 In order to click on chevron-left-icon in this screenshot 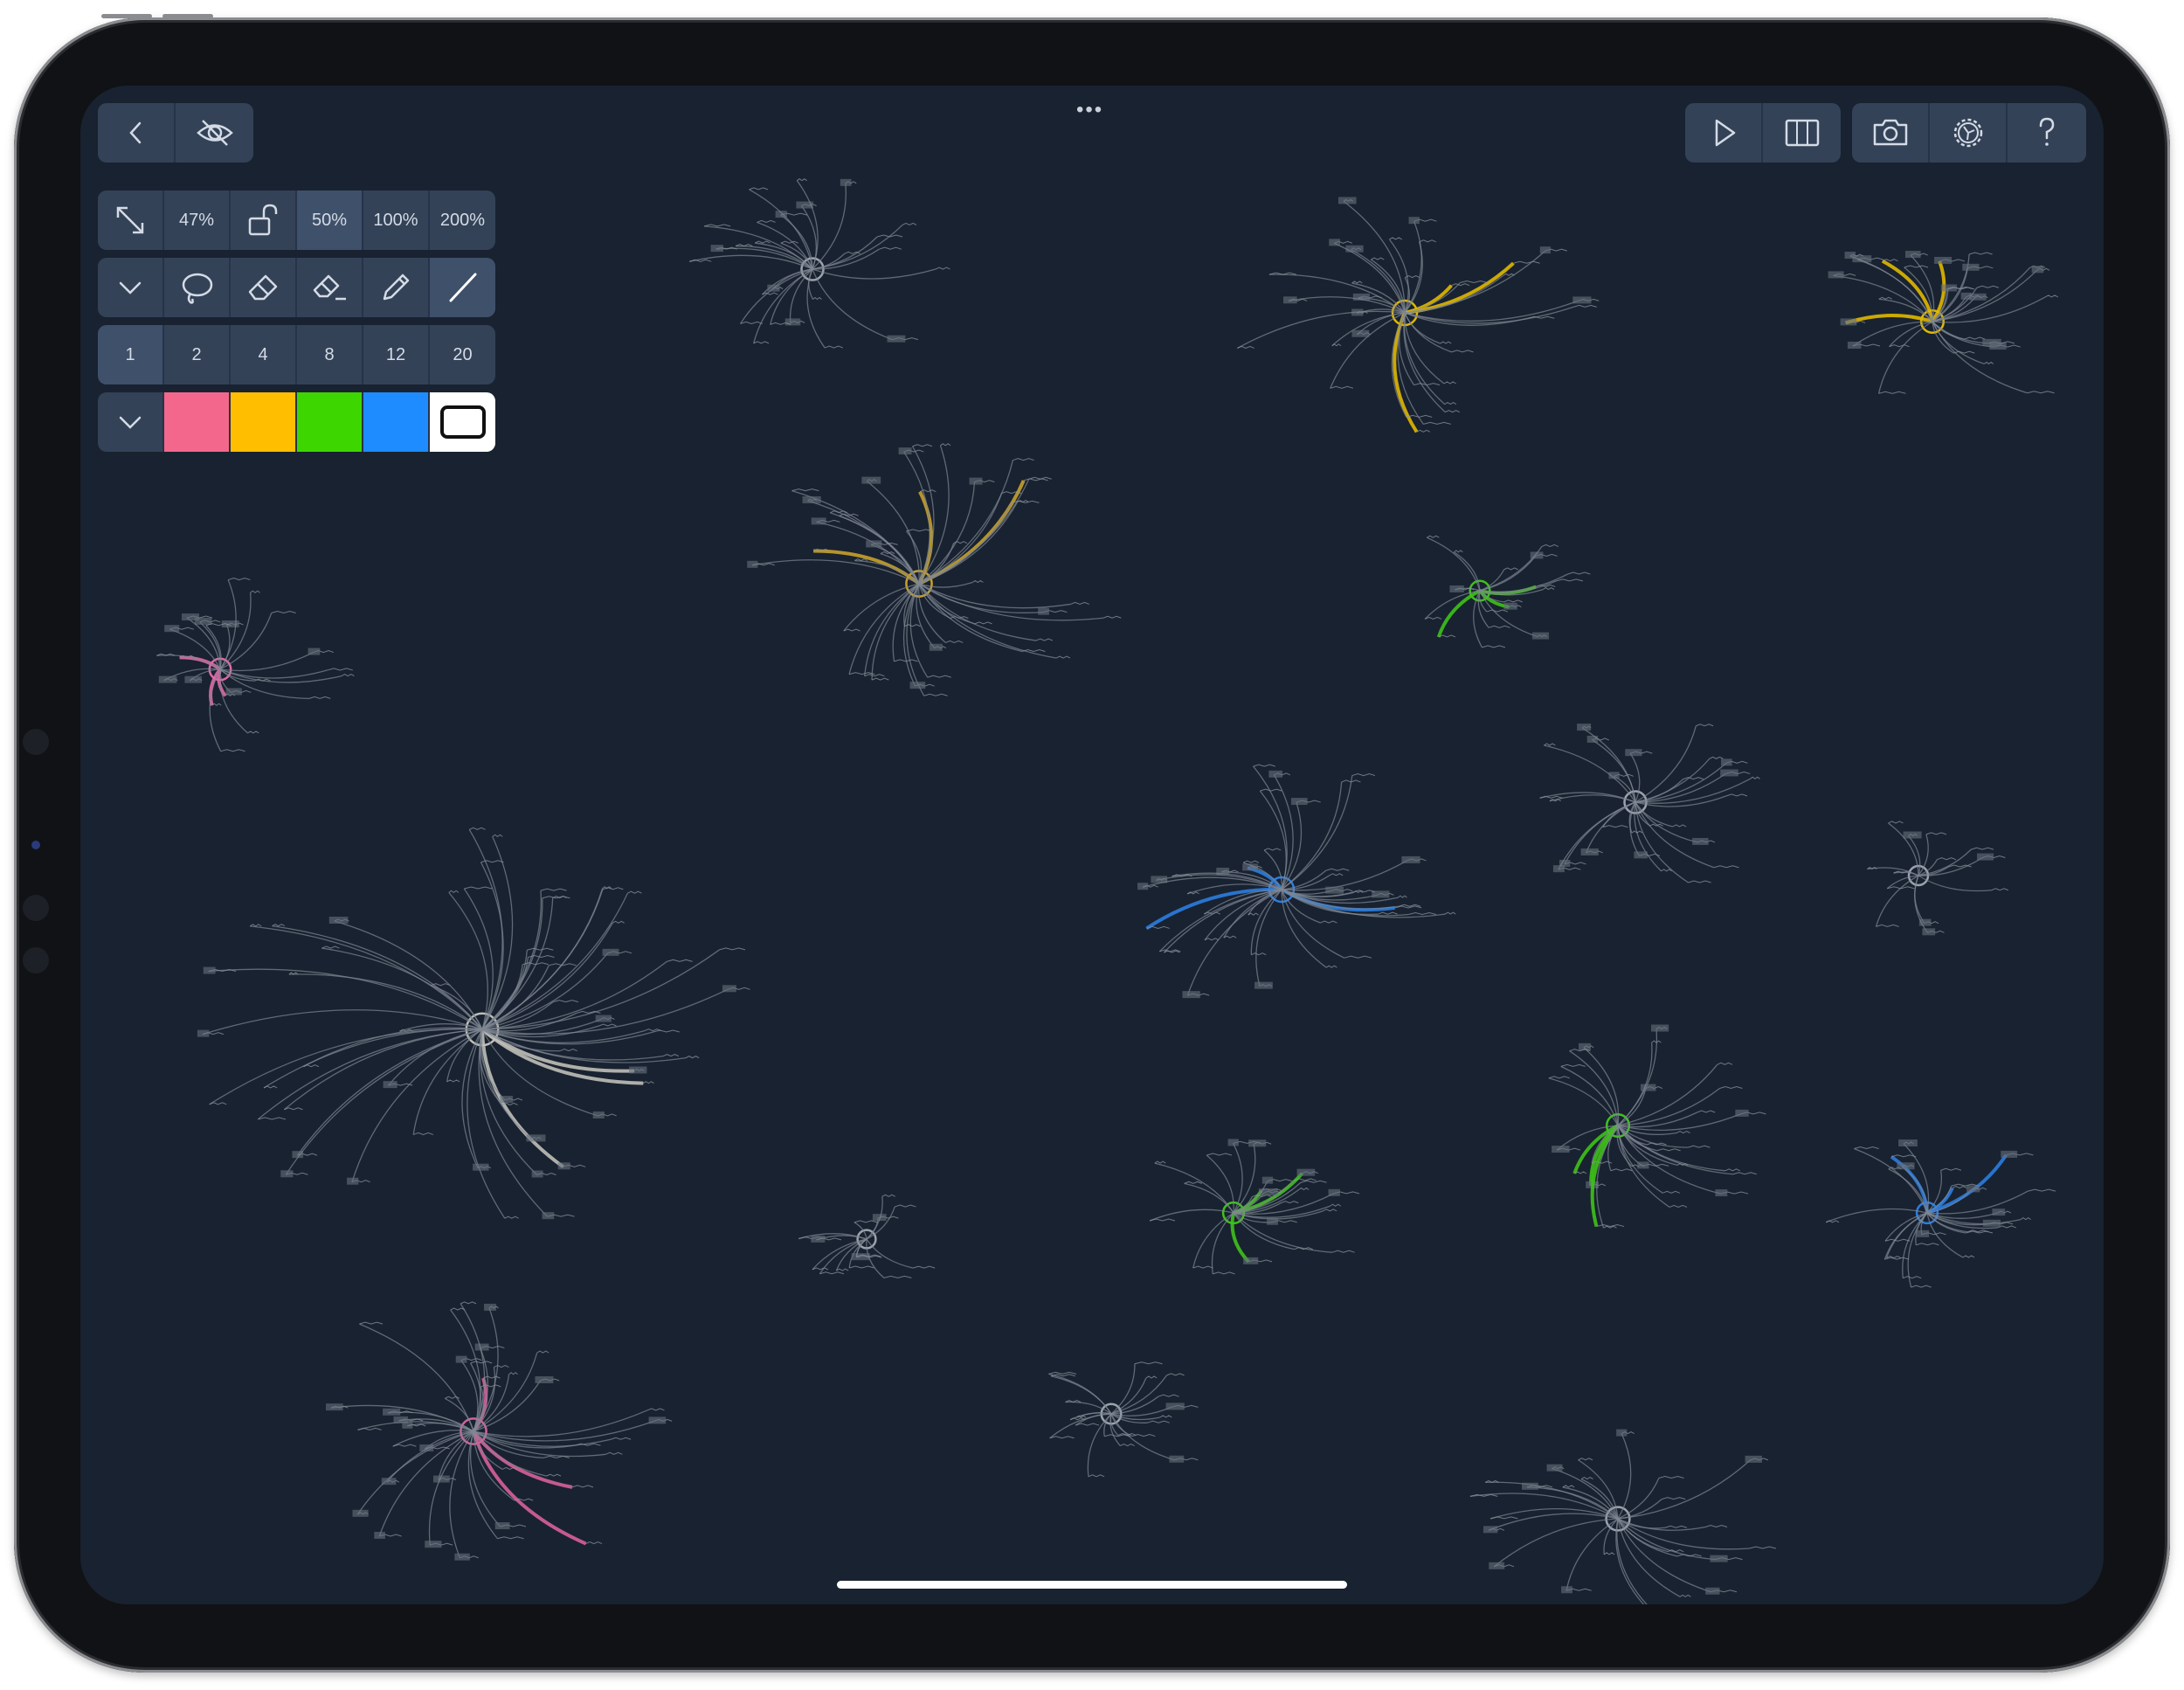, I will do `click(134, 132)`.